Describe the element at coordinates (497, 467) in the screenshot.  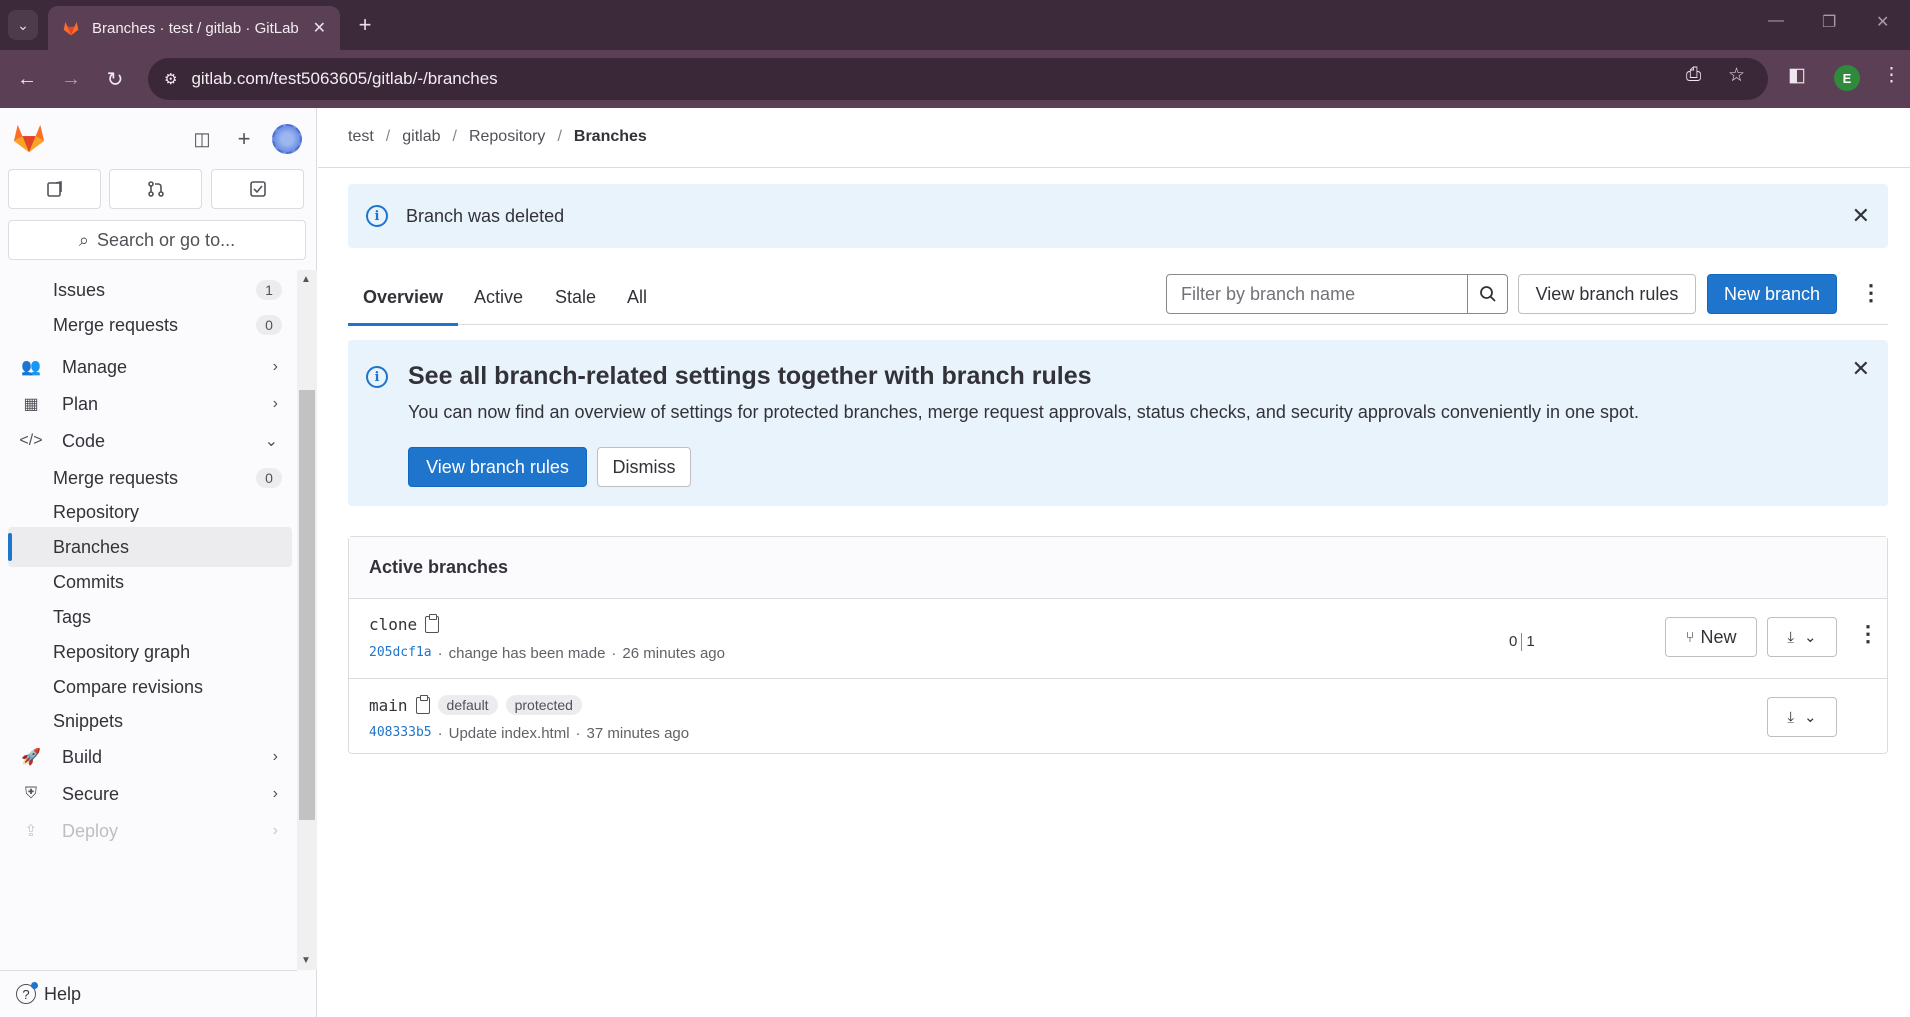
I see `promo-view-branch-rules-button: View branch rules` at that location.